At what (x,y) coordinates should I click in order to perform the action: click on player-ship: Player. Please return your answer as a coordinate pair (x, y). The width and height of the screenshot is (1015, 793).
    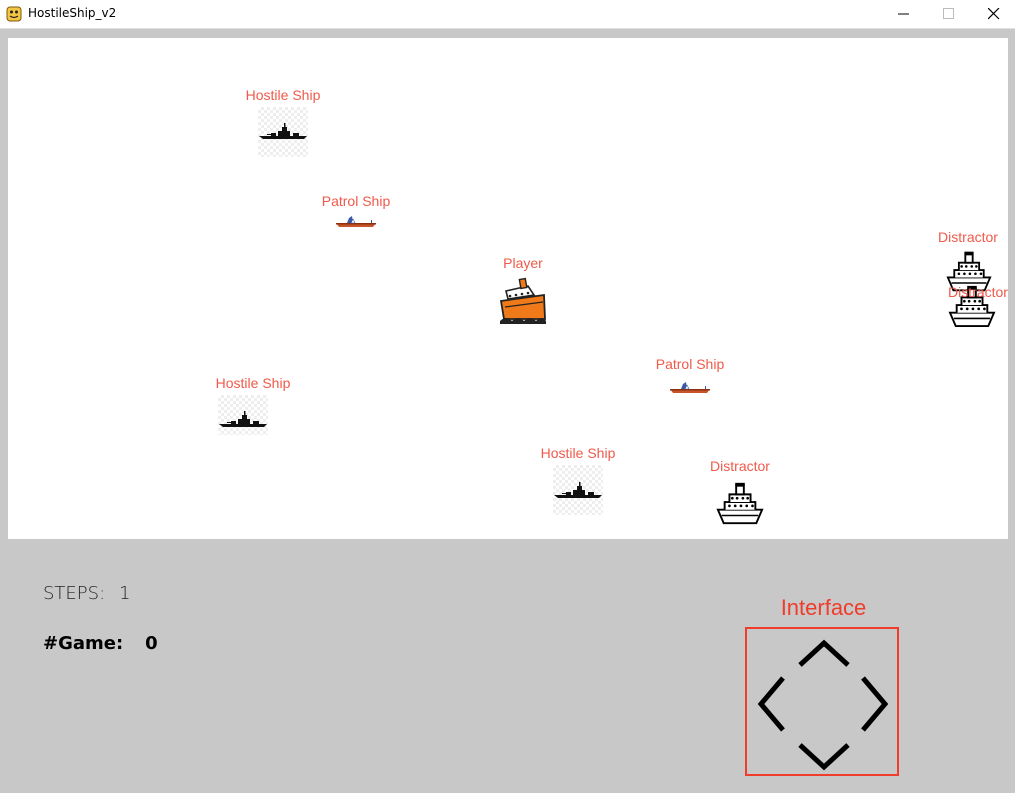
    Looking at the image, I should click on (523, 291).